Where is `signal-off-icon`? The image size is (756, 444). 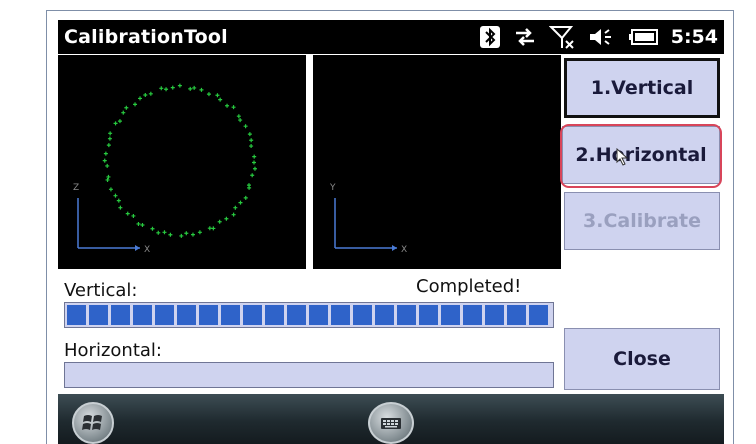 signal-off-icon is located at coordinates (561, 37).